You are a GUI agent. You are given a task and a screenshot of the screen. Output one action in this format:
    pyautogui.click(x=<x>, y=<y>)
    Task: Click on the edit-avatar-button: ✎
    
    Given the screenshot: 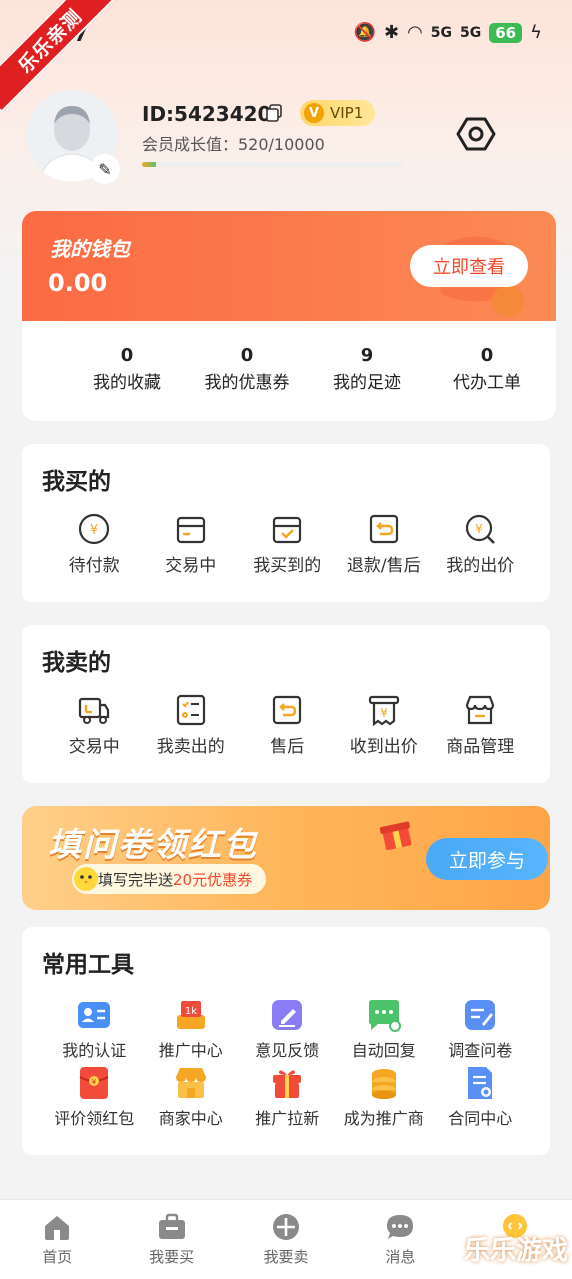 What is the action you would take?
    pyautogui.click(x=105, y=169)
    